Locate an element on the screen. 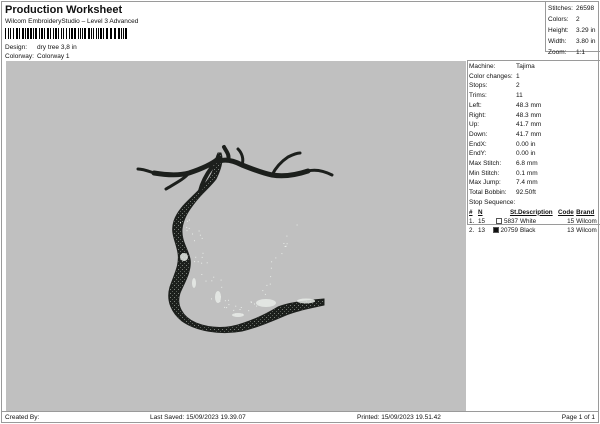 This screenshot has width=600, height=424. info-row: Stops: 2 is located at coordinates (534, 86).